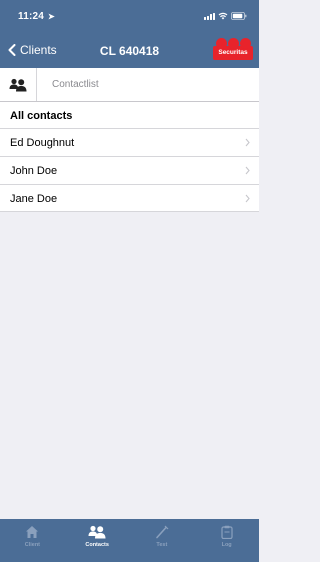 This screenshot has width=320, height=562. Describe the element at coordinates (97, 545) in the screenshot. I see `tab-label: Contacts` at that location.